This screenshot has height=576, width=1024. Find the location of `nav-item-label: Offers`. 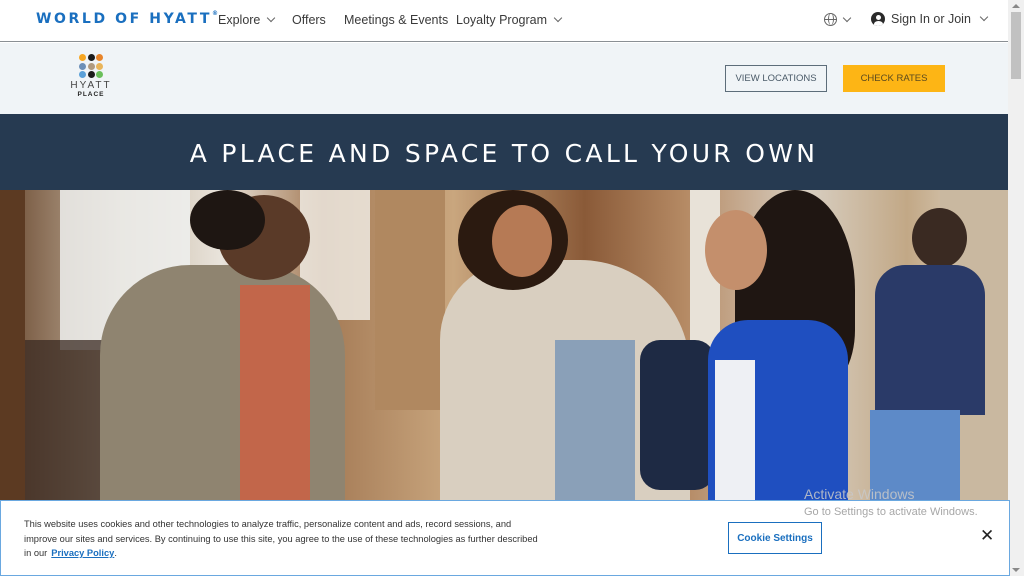

nav-item-label: Offers is located at coordinates (309, 20).